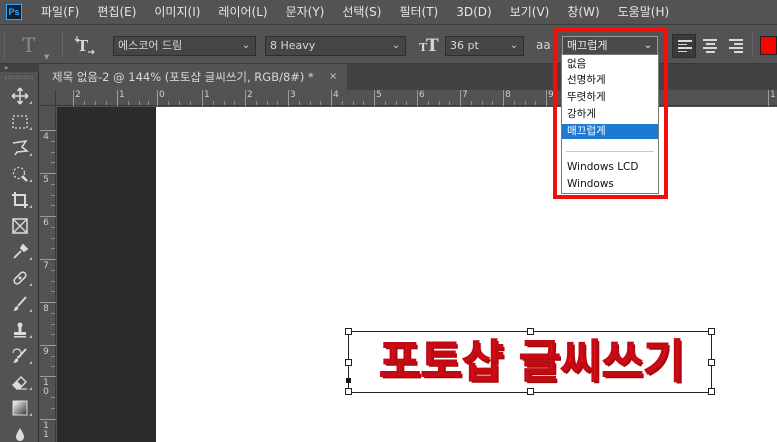 The height and width of the screenshot is (442, 777). I want to click on transform-handle-left, so click(348, 362).